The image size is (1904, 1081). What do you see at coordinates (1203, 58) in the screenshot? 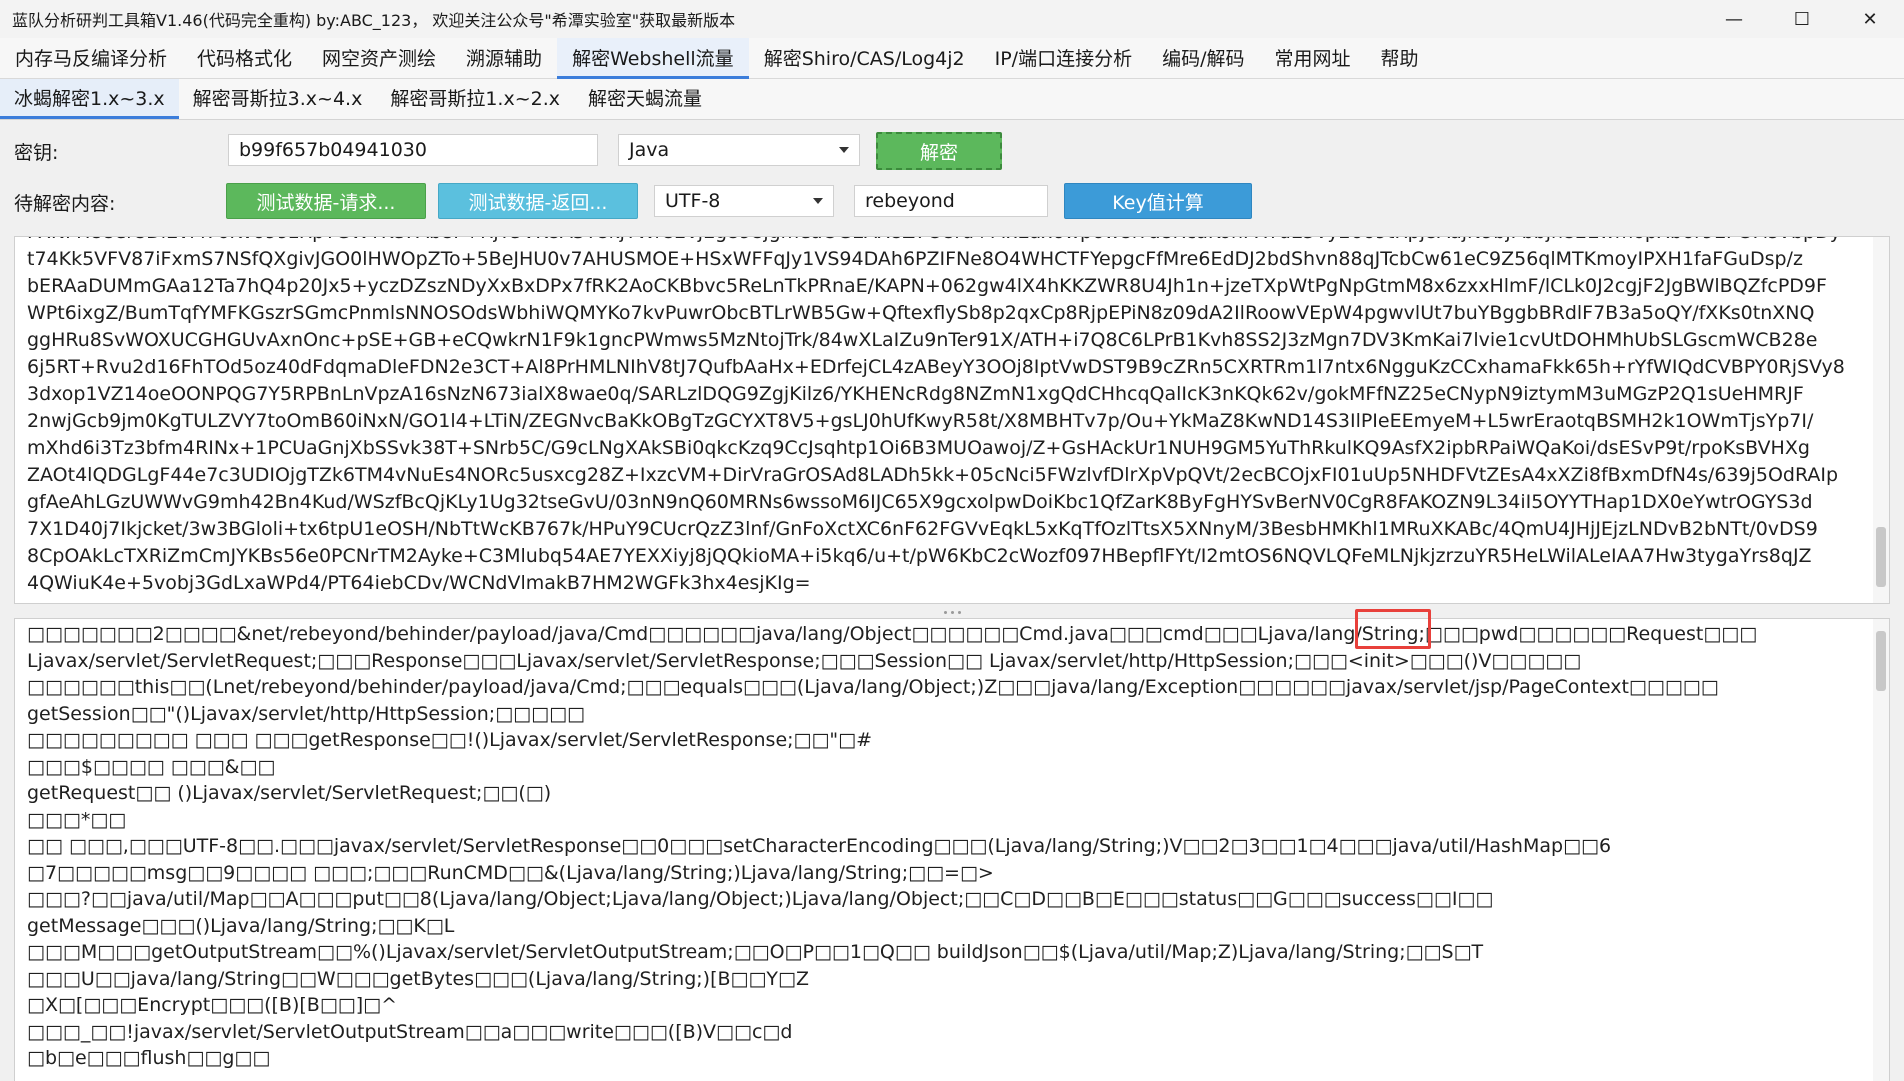
I see `menu-encode-decode: 编码/解码` at bounding box center [1203, 58].